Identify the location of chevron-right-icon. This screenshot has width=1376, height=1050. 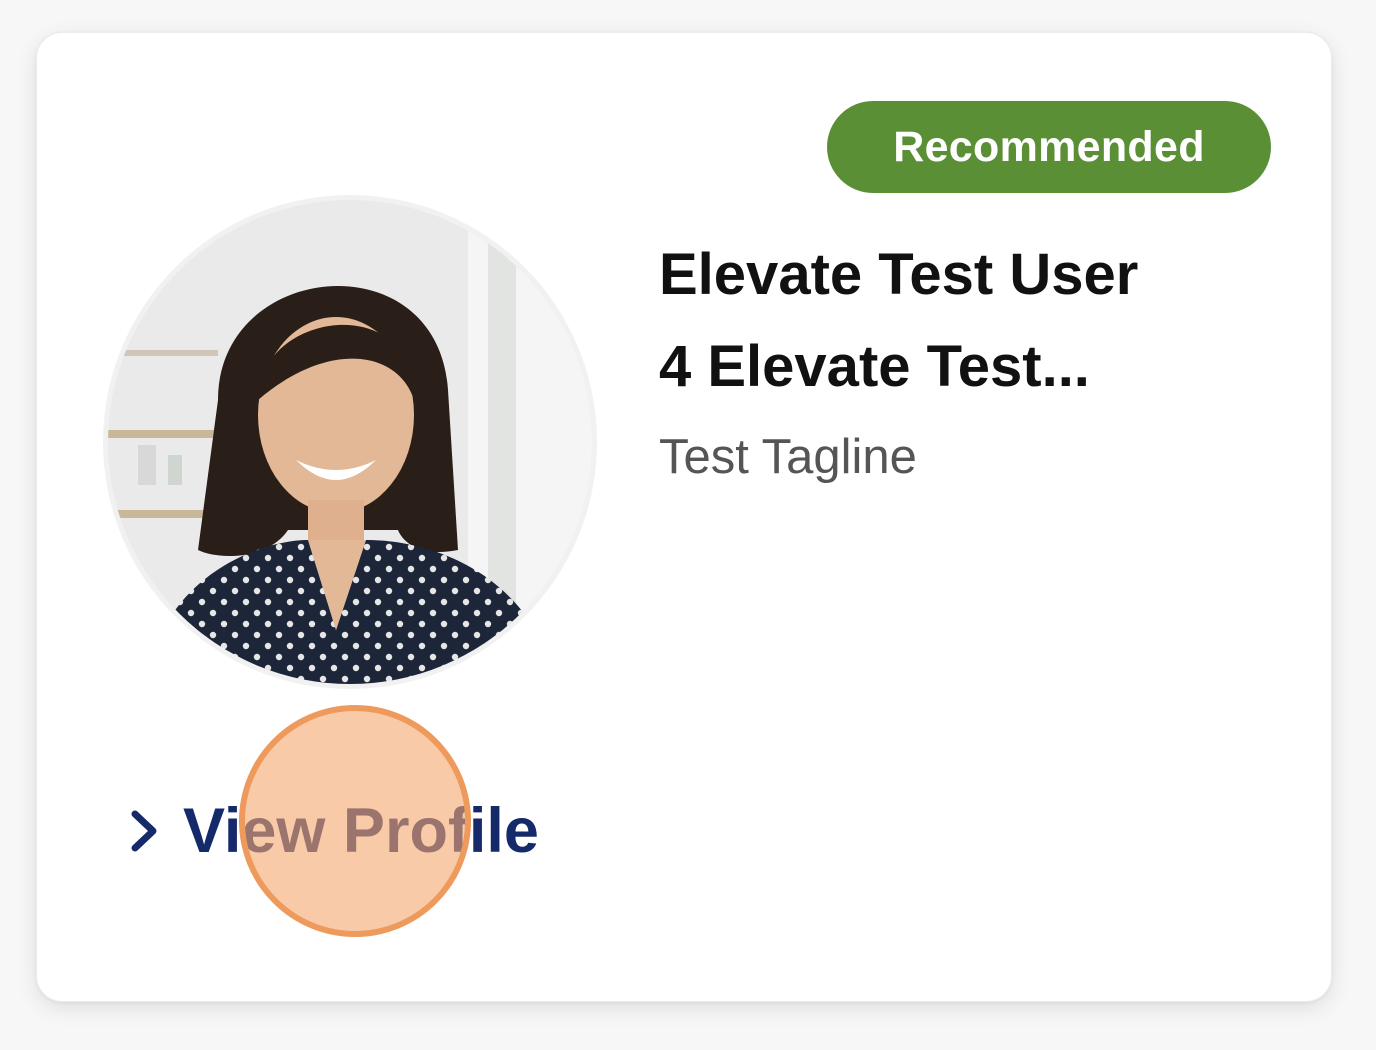
(144, 831).